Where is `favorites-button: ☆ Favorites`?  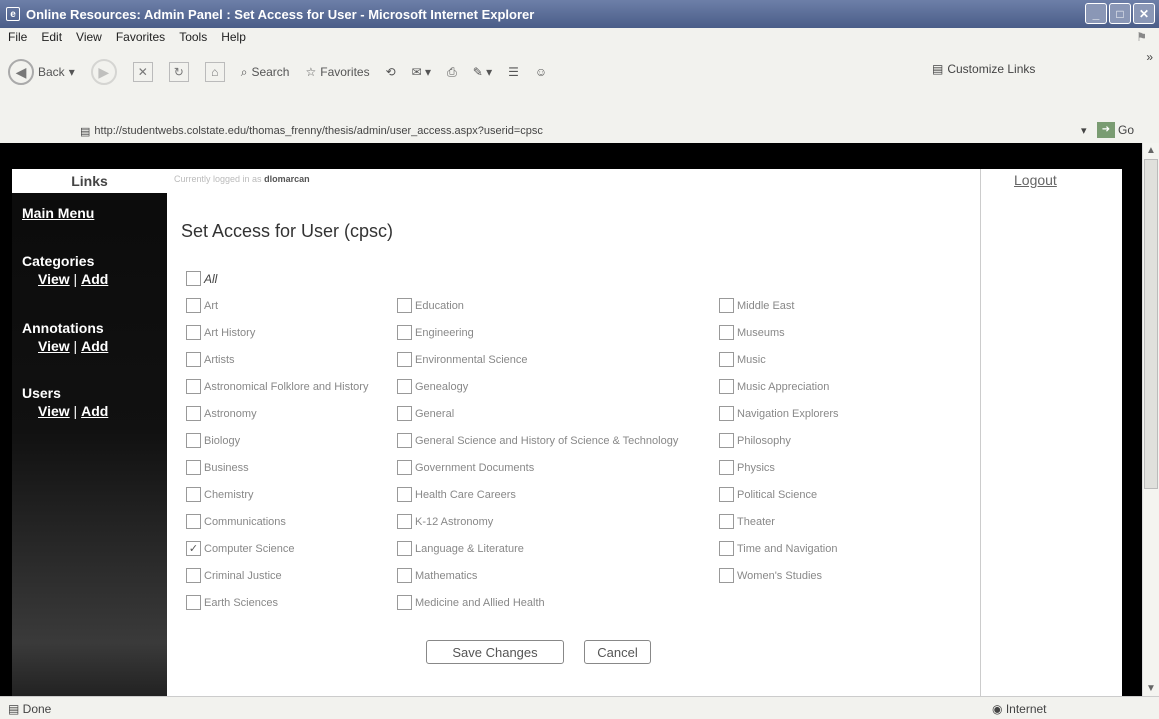 favorites-button: ☆ Favorites is located at coordinates (337, 72).